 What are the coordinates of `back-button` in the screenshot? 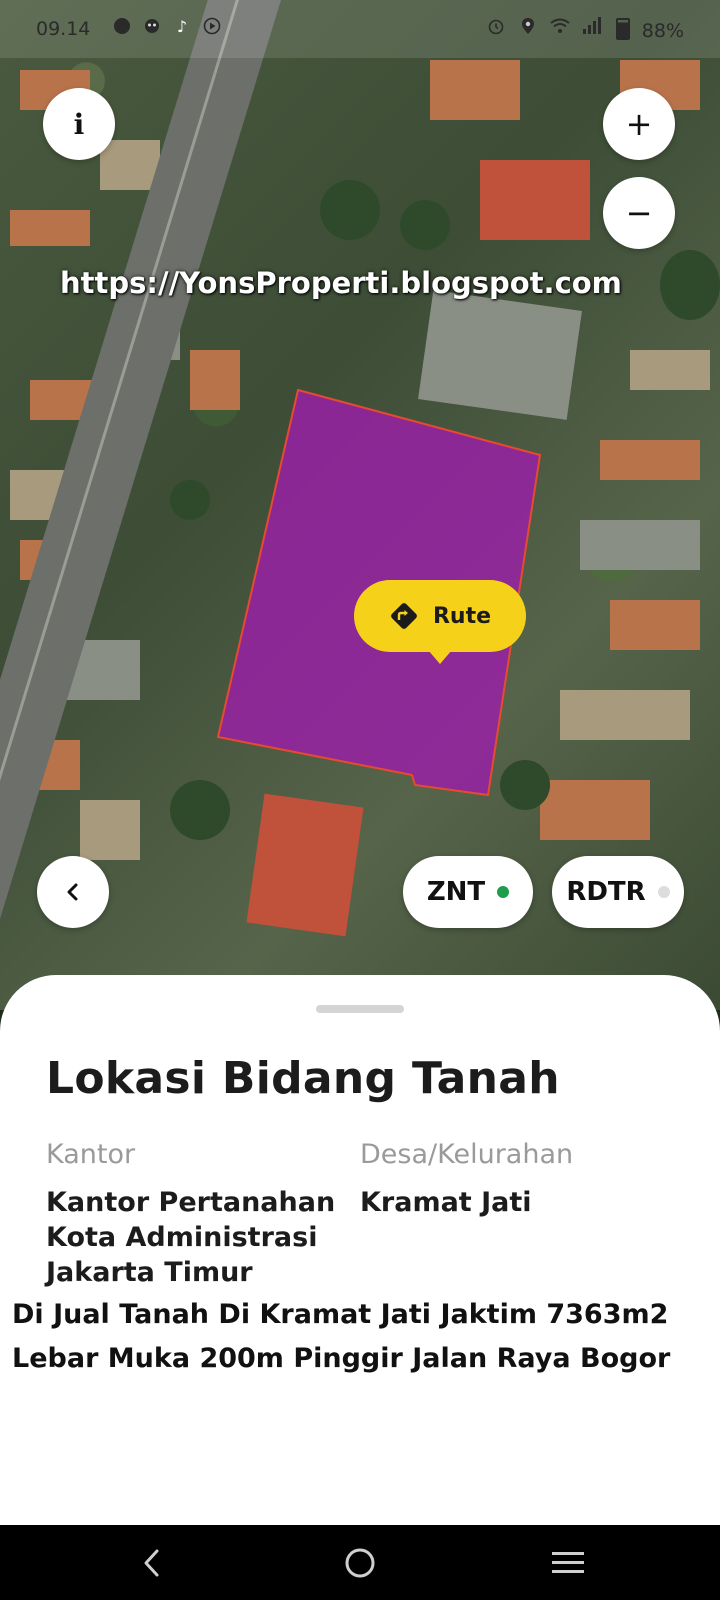 It's located at (73, 892).